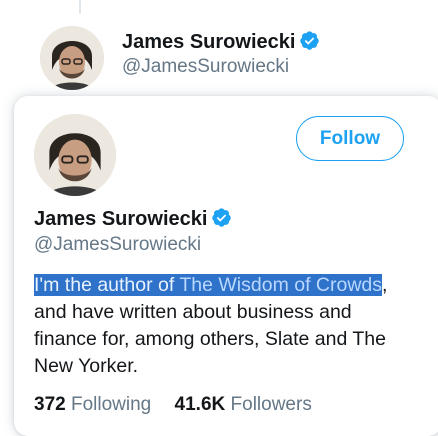 The image size is (438, 436). I want to click on follow-stats: 372 Following 41.6K Followers, so click(182, 405).